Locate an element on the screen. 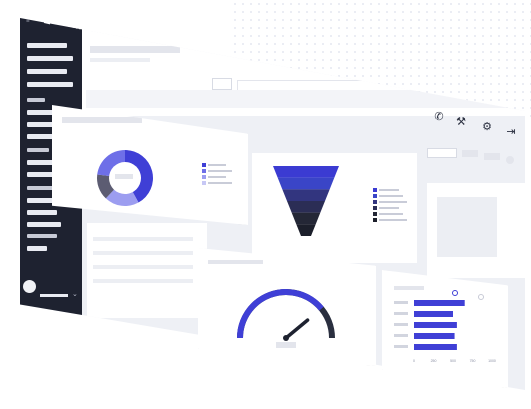 This screenshot has width=531, height=409. gauge-panel is located at coordinates (287, 307).